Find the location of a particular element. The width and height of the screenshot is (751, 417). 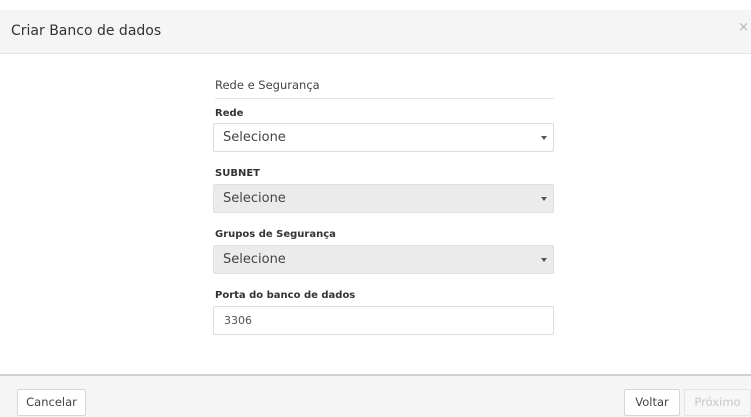

security-groups-select: Selecione is located at coordinates (383, 259).